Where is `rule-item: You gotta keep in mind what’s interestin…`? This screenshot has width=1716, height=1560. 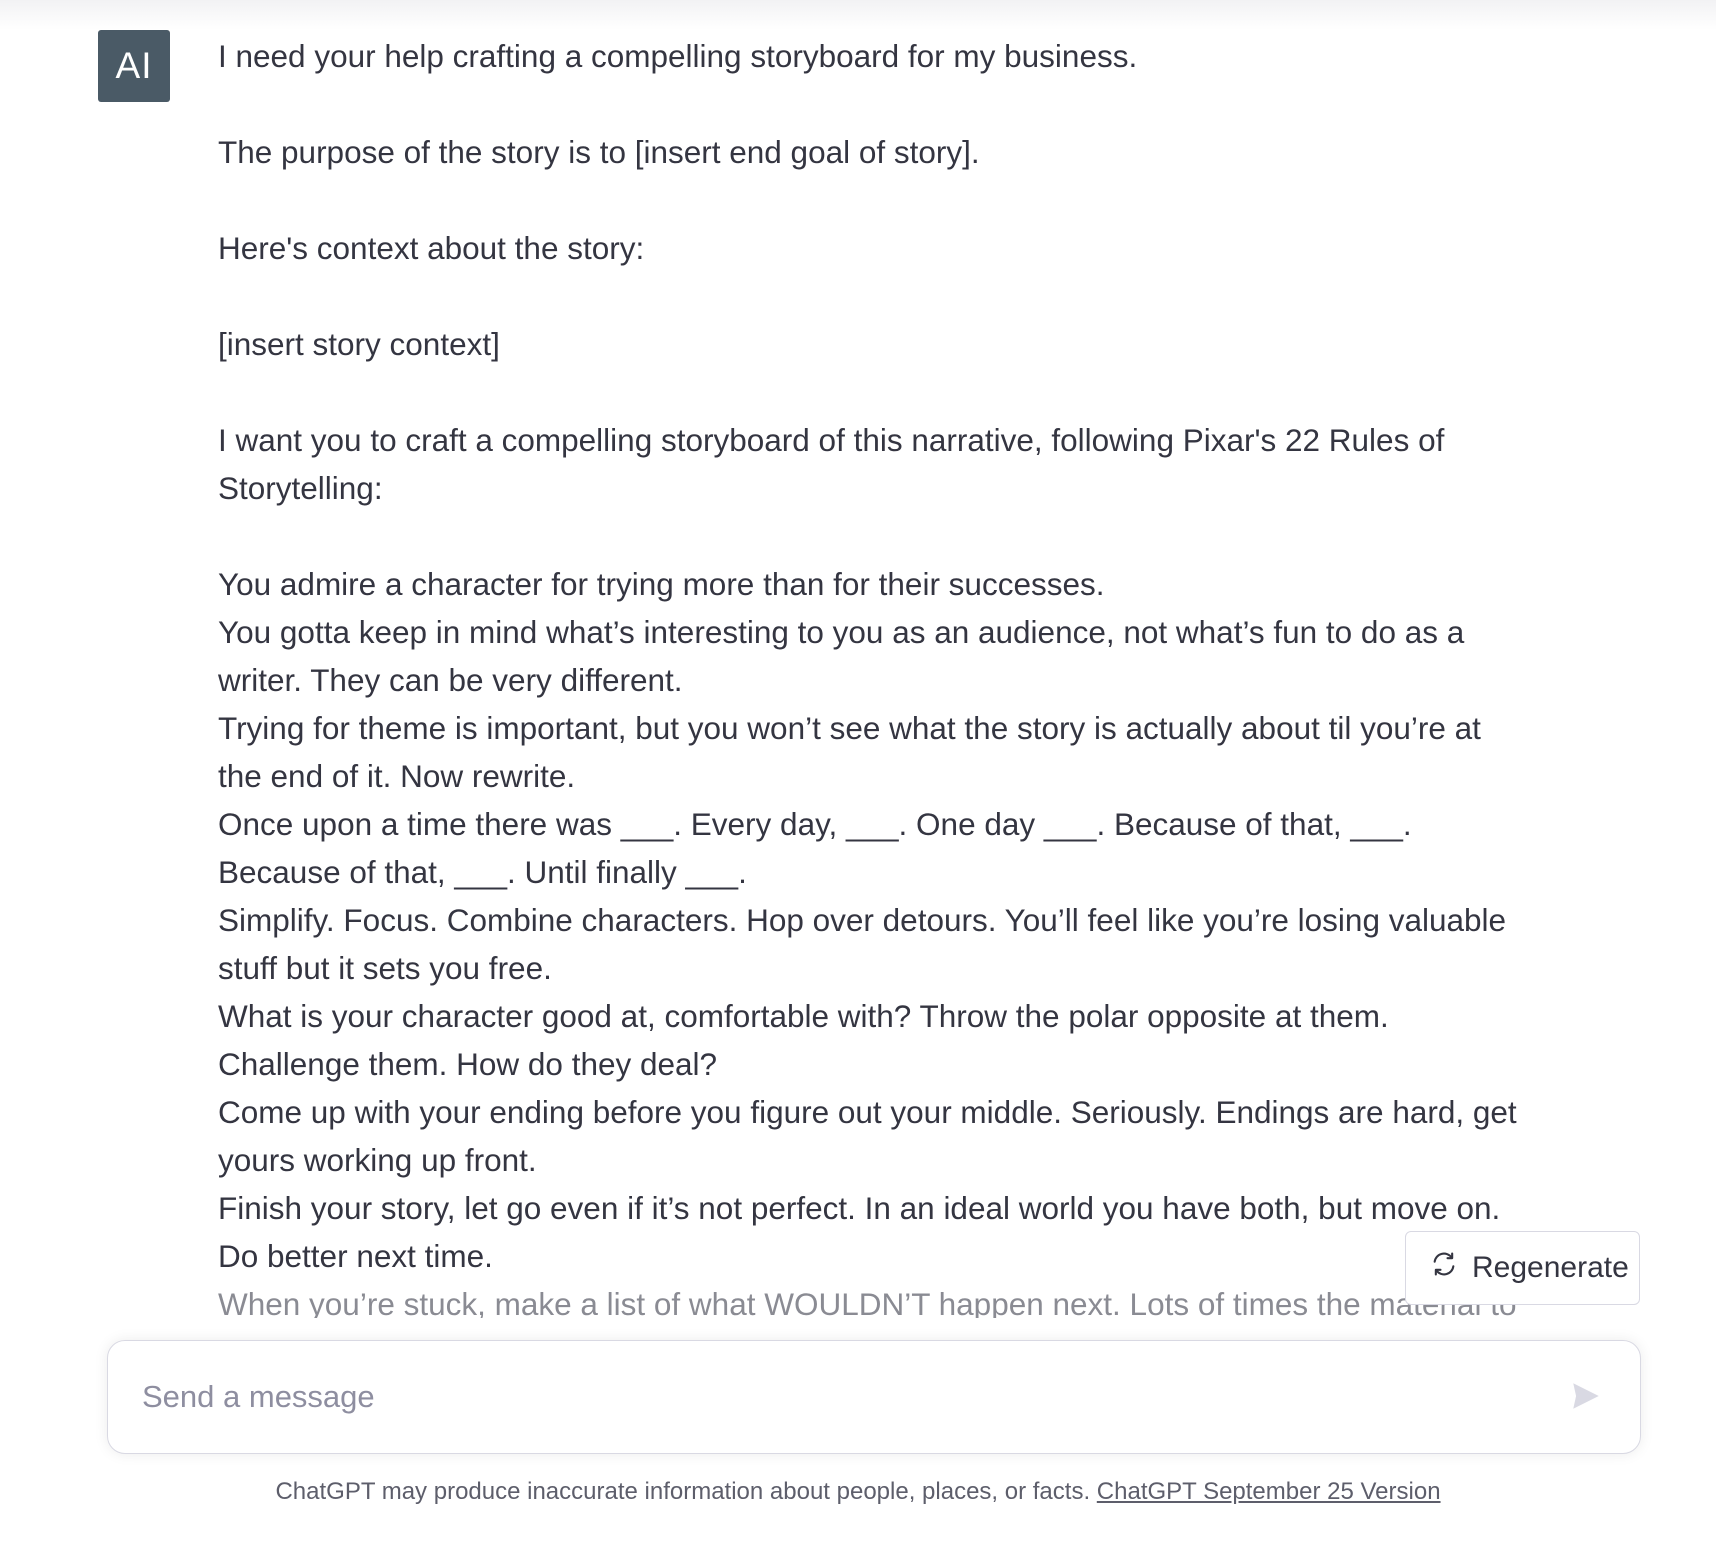
rule-item: You gotta keep in mind what’s interestin… is located at coordinates (846, 656).